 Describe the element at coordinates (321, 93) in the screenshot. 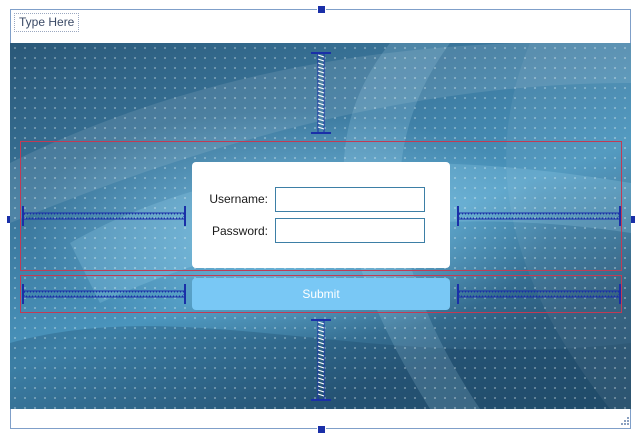

I see `vertical-spacer-top` at that location.